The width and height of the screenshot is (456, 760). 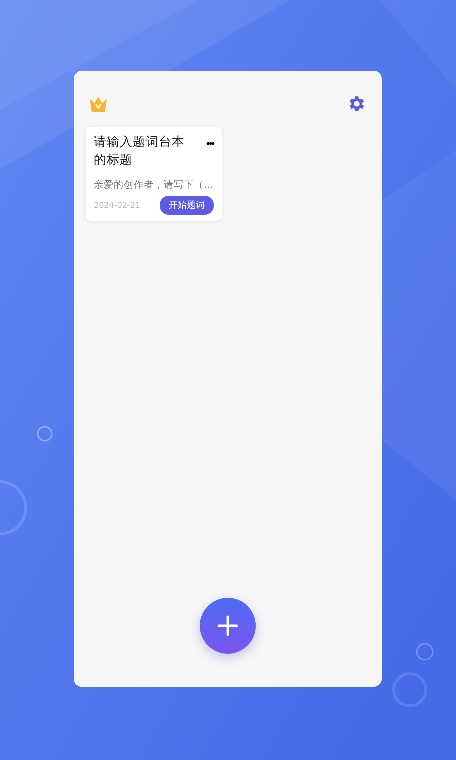 I want to click on start-button: 开始题词, so click(x=187, y=205).